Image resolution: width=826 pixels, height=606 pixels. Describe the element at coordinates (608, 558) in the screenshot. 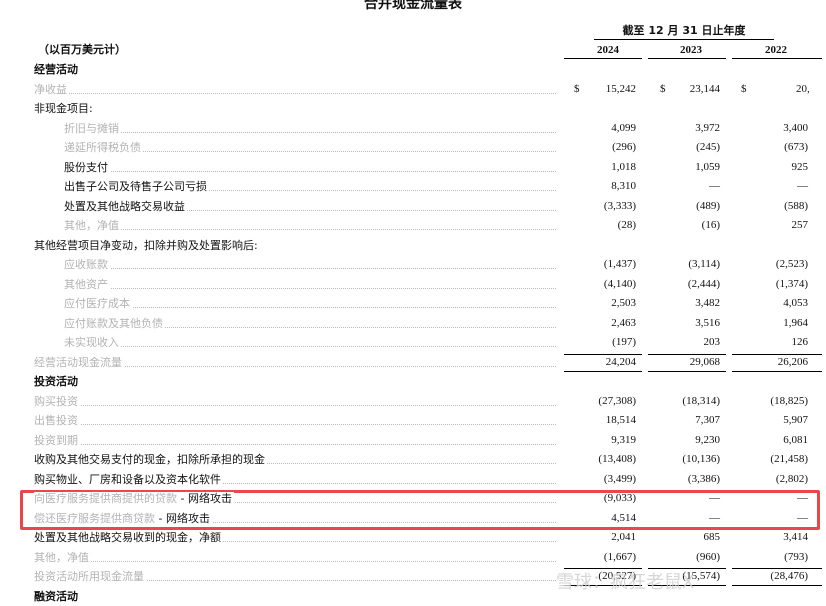

I see `cell-2024: (1,667)` at that location.